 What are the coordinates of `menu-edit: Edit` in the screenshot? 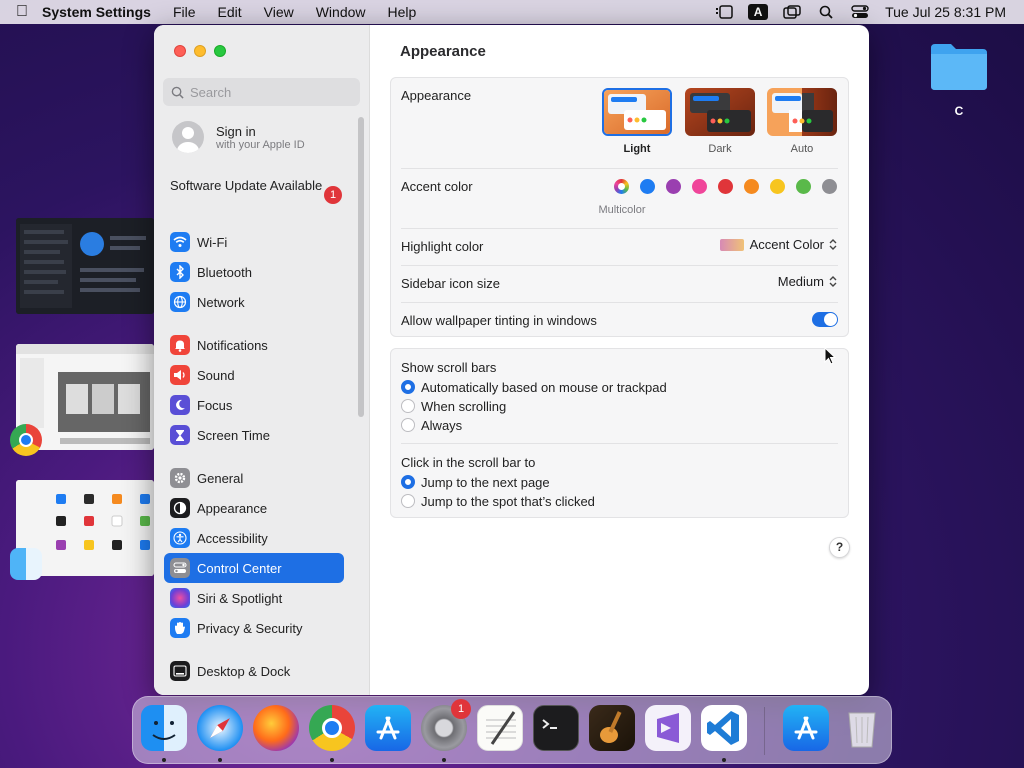 It's located at (230, 12).